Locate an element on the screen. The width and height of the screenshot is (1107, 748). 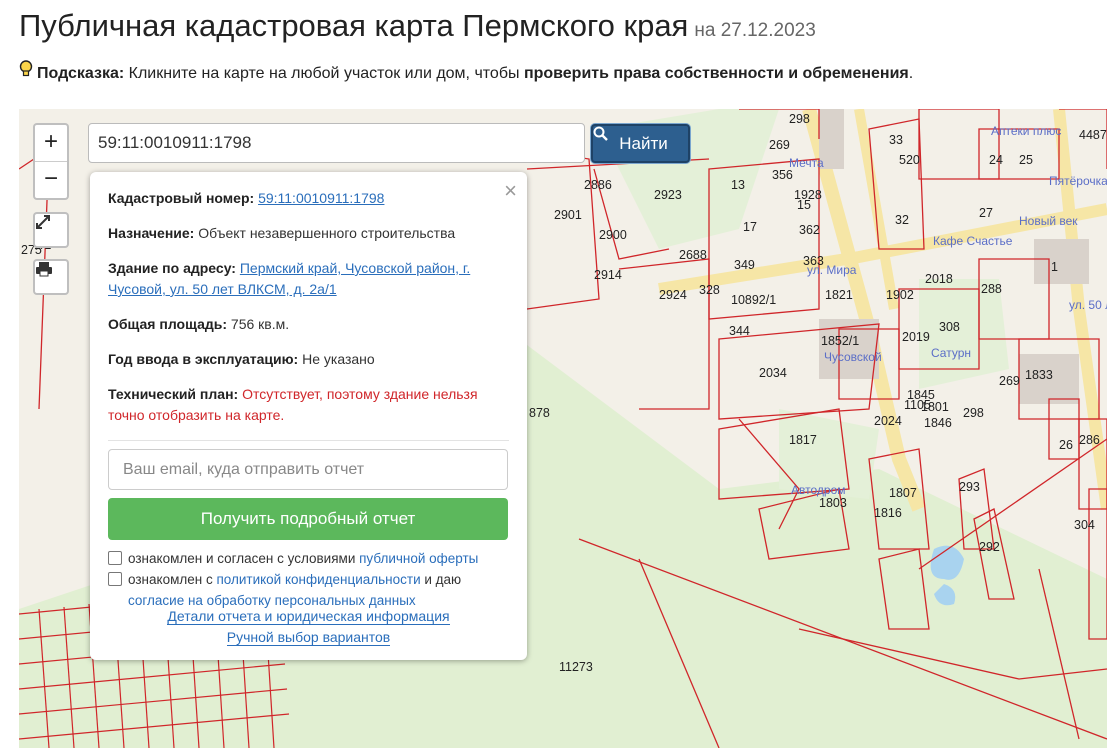
parcel-label: 15 is located at coordinates (804, 205).